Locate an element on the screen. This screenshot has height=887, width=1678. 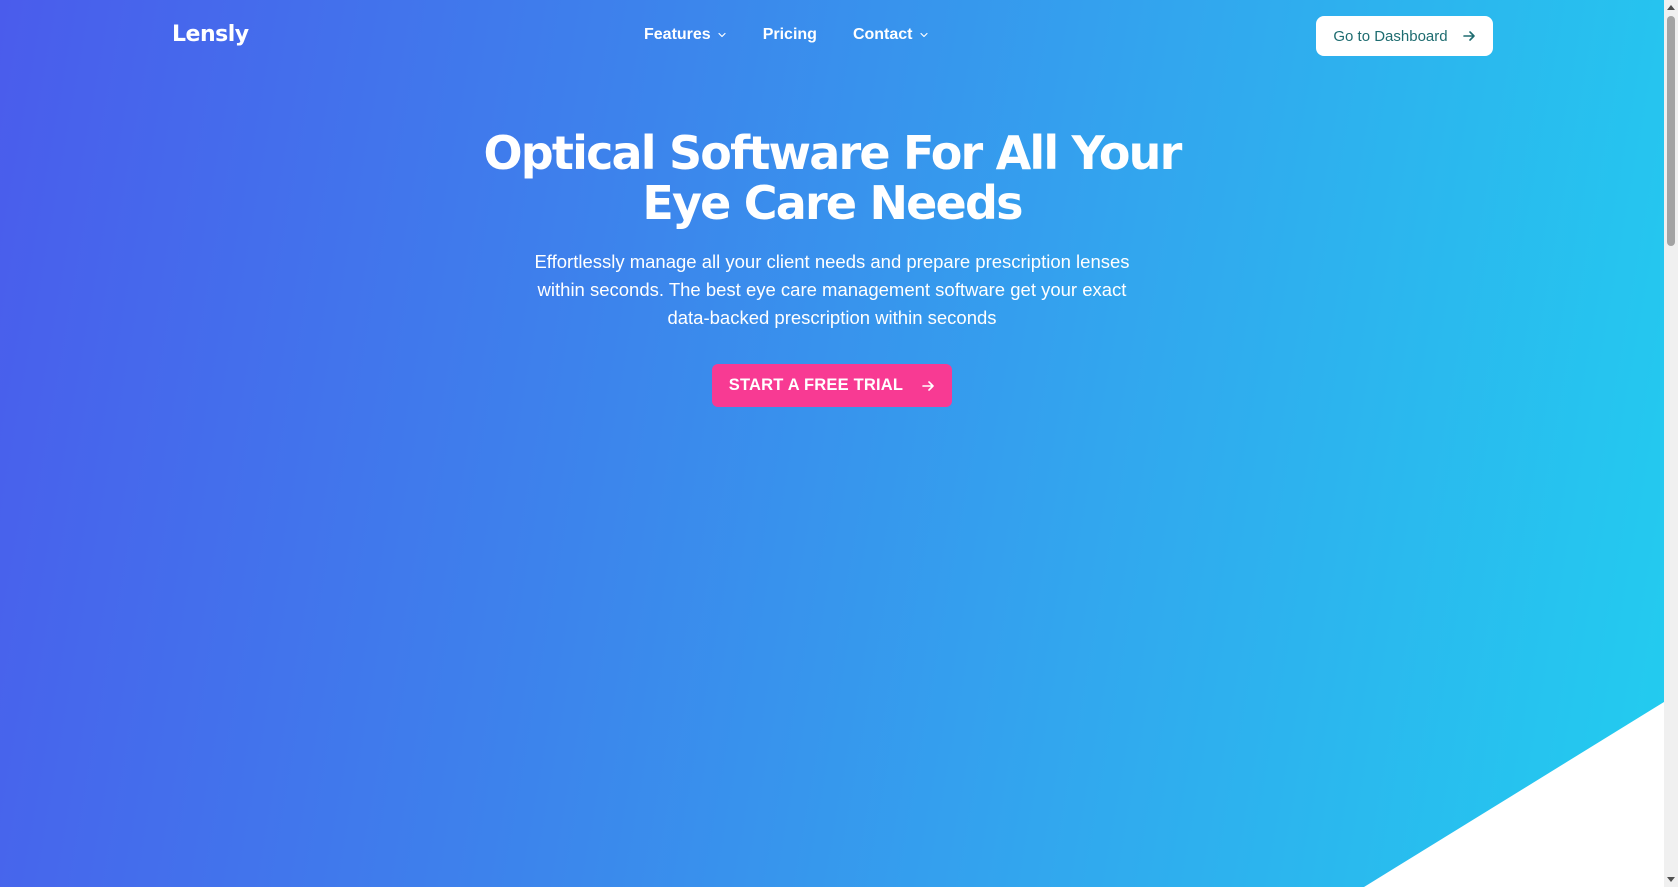
vertical-scrollbar is located at coordinates (1671, 443).